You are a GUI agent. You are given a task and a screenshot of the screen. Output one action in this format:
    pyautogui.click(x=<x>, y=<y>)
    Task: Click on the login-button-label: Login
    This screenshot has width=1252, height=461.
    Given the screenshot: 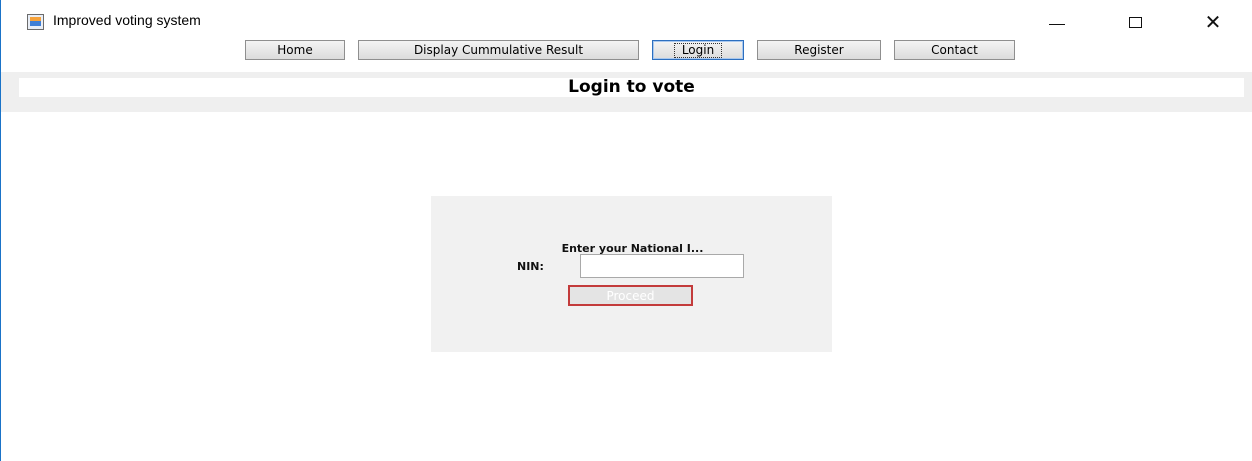 What is the action you would take?
    pyautogui.click(x=698, y=50)
    